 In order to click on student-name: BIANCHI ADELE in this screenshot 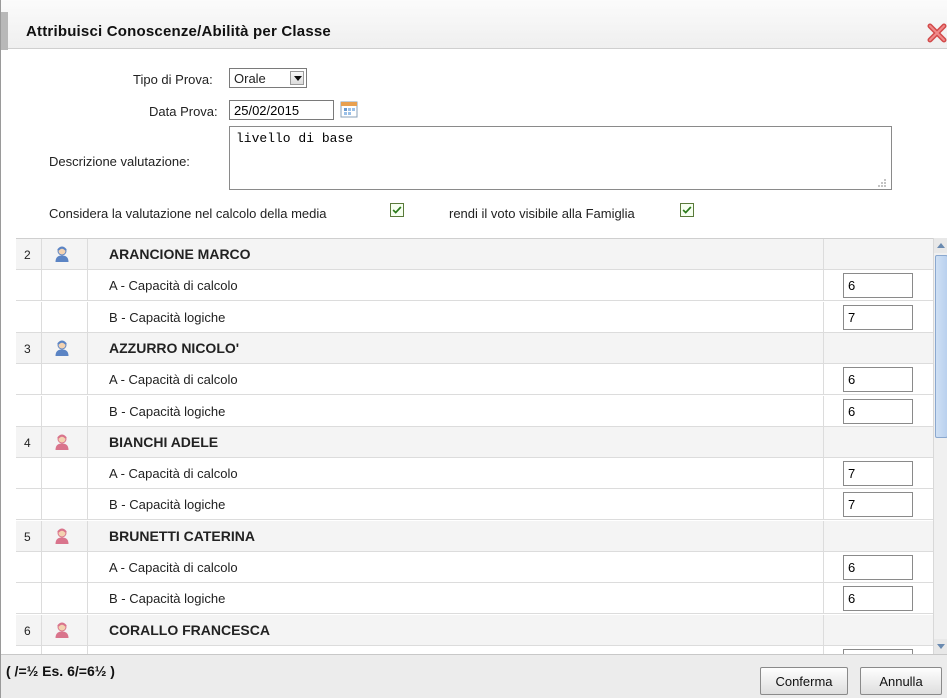, I will do `click(456, 442)`.